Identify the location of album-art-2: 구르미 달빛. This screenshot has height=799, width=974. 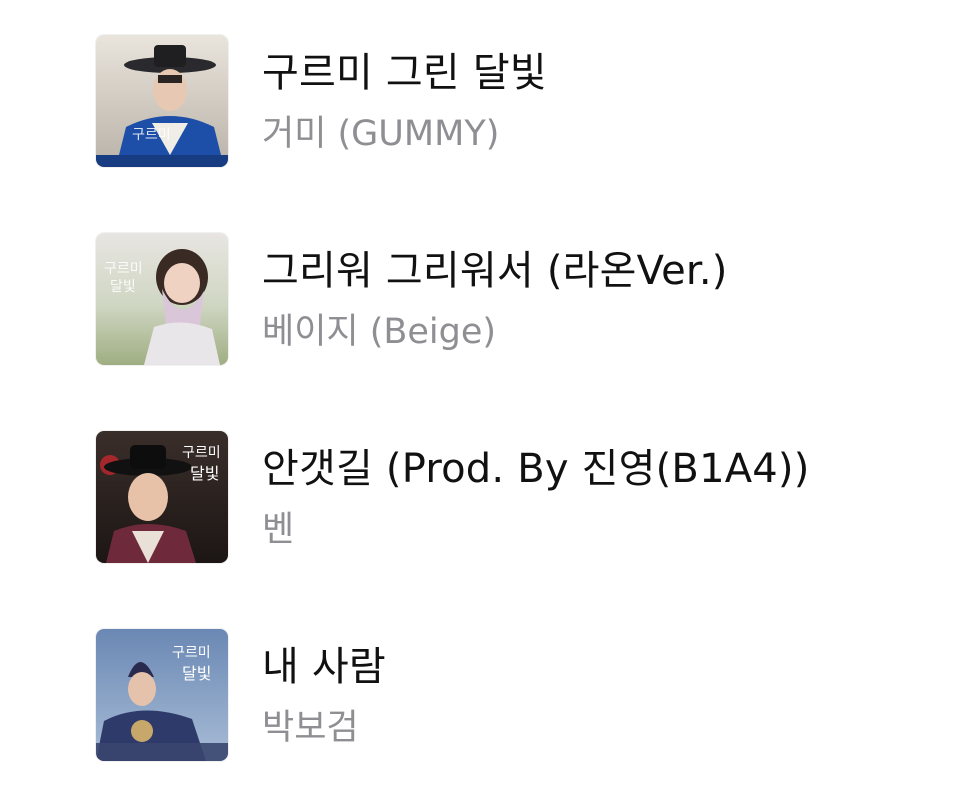
(162, 299).